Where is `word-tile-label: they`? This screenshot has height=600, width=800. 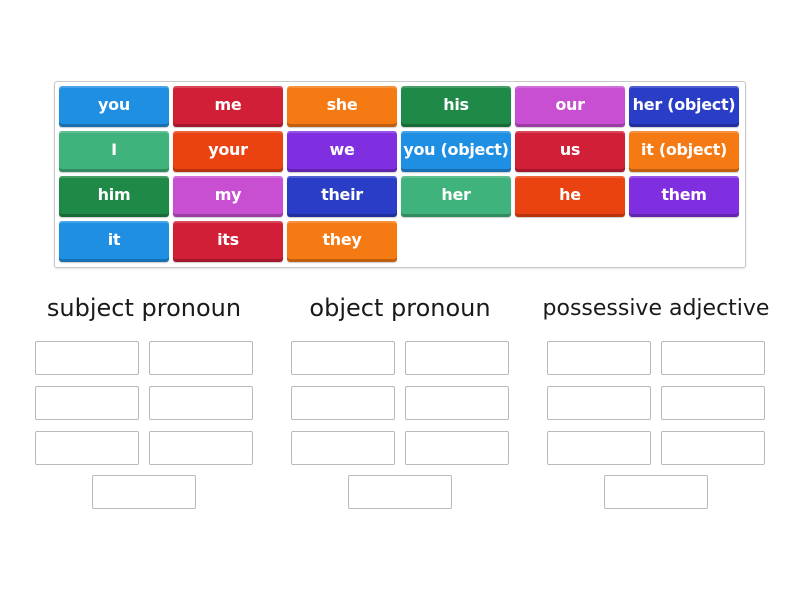
word-tile-label: they is located at coordinates (342, 239).